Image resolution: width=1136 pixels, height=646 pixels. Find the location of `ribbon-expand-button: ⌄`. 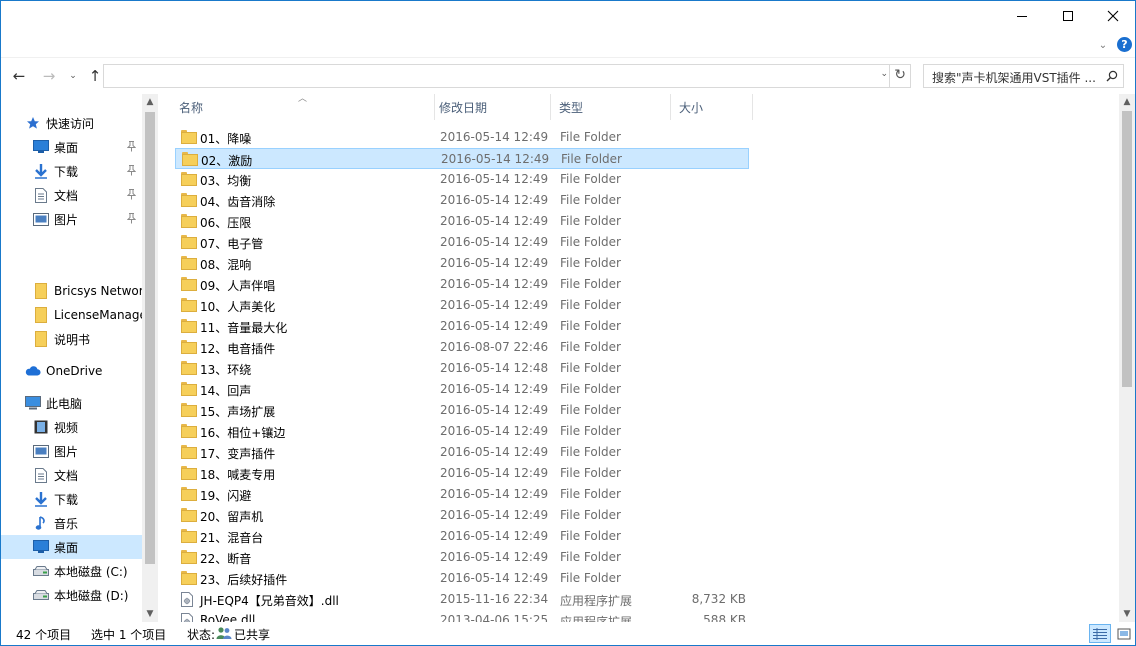

ribbon-expand-button: ⌄ is located at coordinates (1103, 45).